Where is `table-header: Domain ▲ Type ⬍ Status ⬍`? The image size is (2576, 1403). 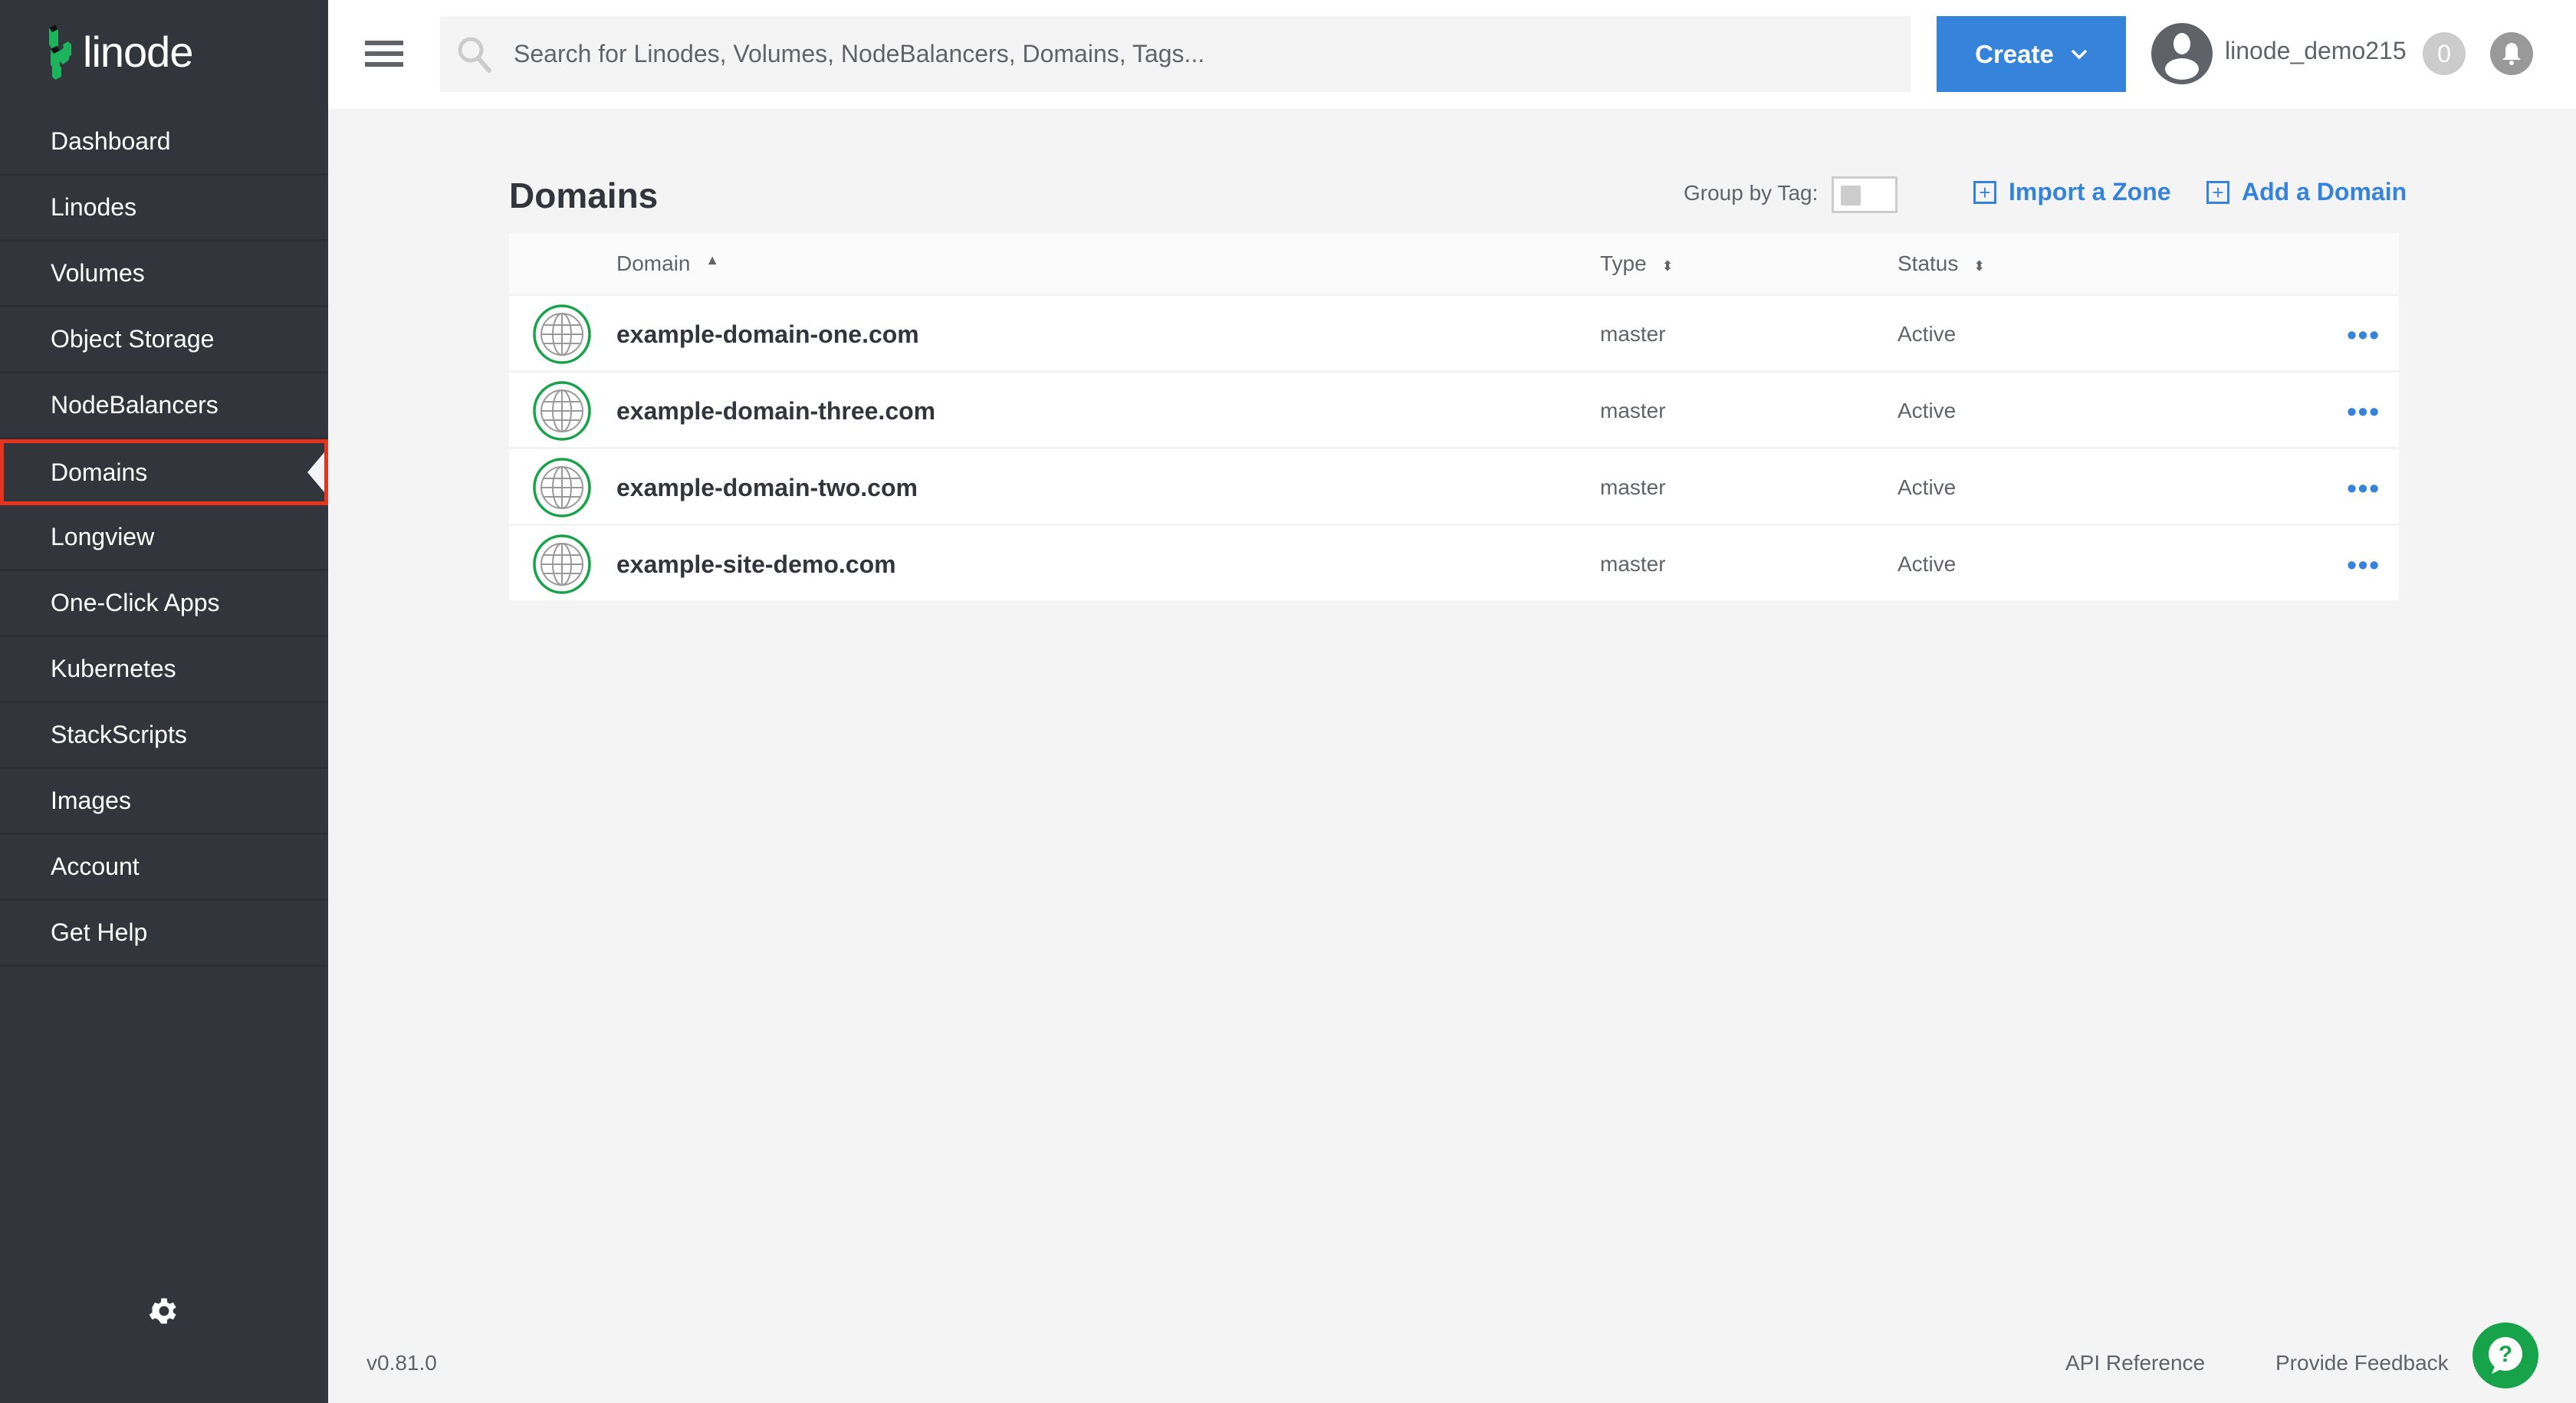 table-header: Domain ▲ Type ⬍ Status ⬍ is located at coordinates (1454, 264).